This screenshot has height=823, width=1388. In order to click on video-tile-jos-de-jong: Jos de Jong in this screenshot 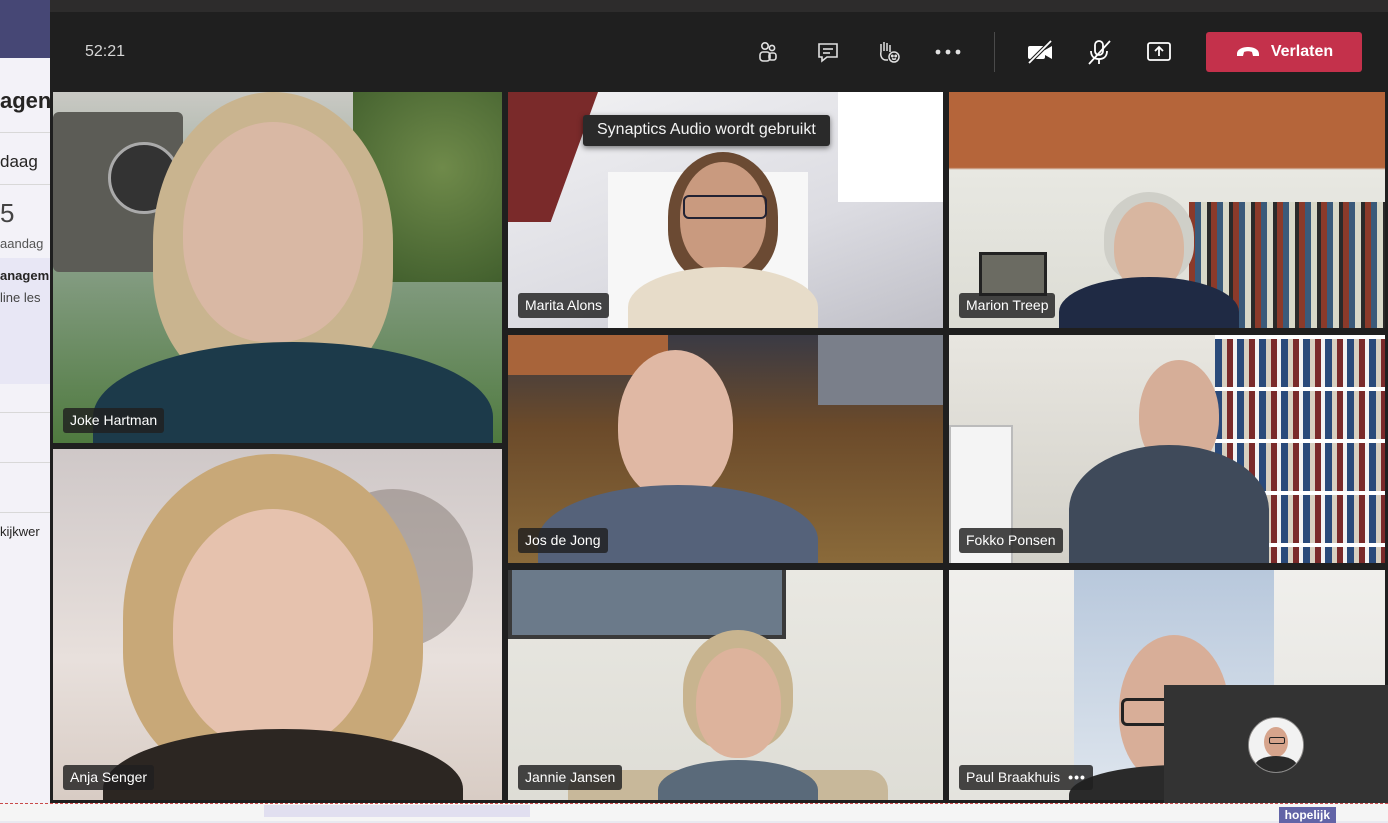, I will do `click(725, 449)`.